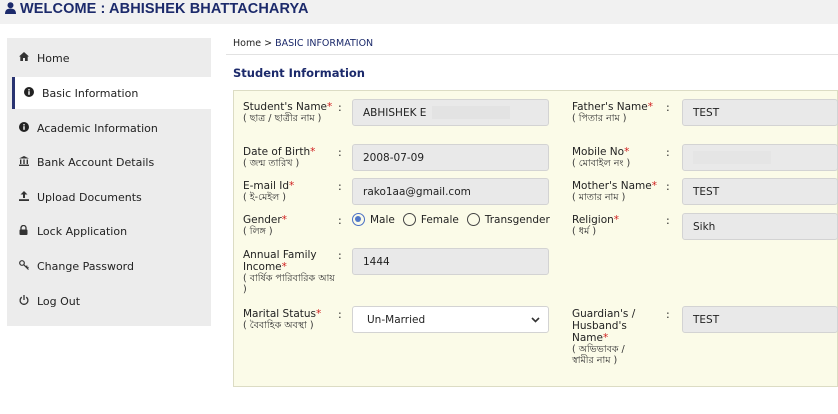 This screenshot has width=838, height=414. What do you see at coordinates (612, 112) in the screenshot?
I see `father-name-label: Father's Name* ( পিতার নাম )` at bounding box center [612, 112].